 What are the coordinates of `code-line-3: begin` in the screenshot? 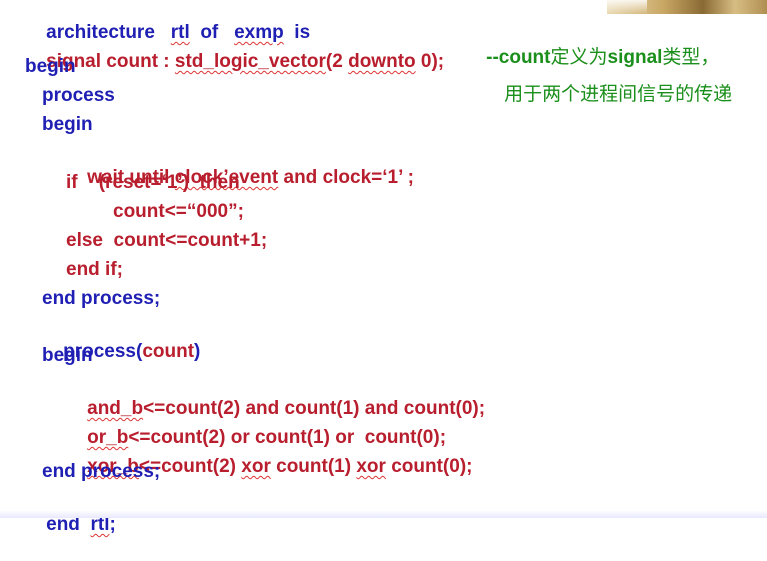 It's located at (50, 66).